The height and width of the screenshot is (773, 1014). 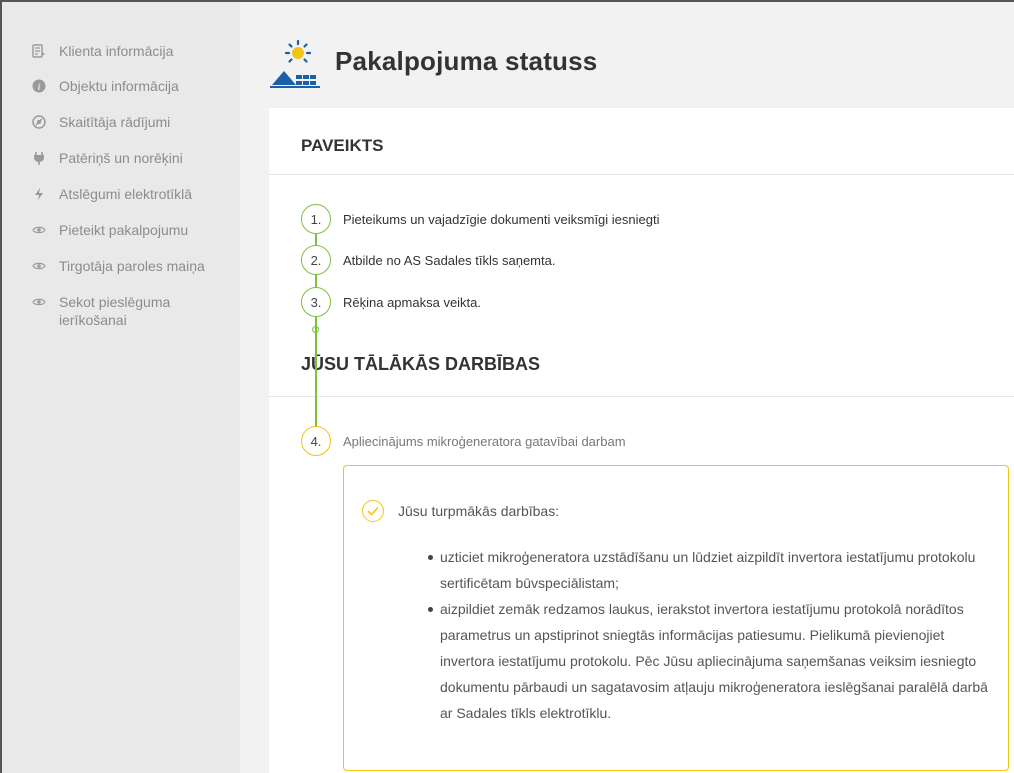 I want to click on step-label: Rēķina apmaksa veikta., so click(x=412, y=302).